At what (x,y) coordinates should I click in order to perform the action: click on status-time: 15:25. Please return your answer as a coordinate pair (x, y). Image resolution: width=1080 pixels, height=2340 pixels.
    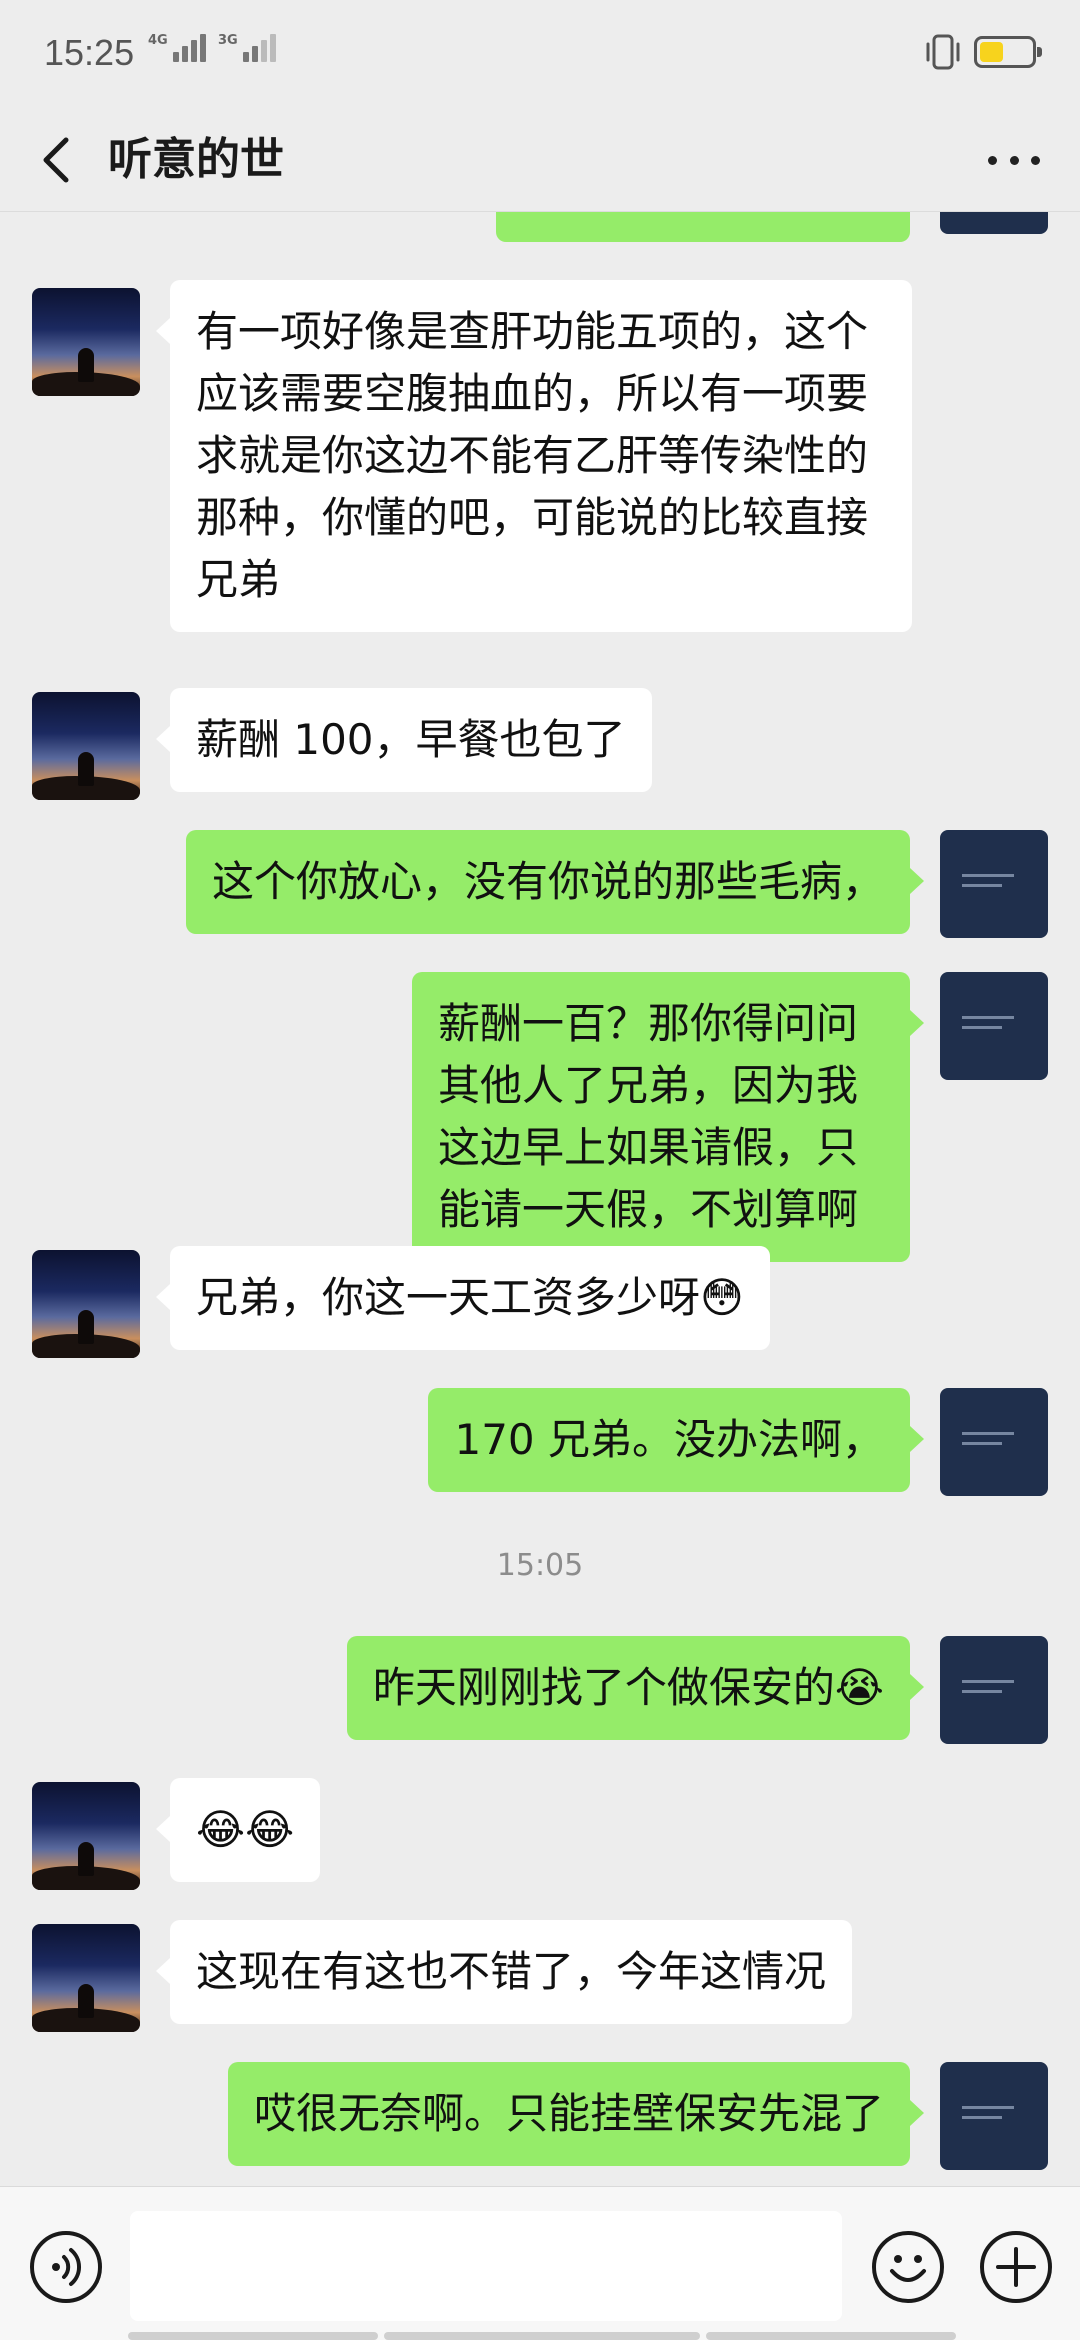
    Looking at the image, I should click on (89, 52).